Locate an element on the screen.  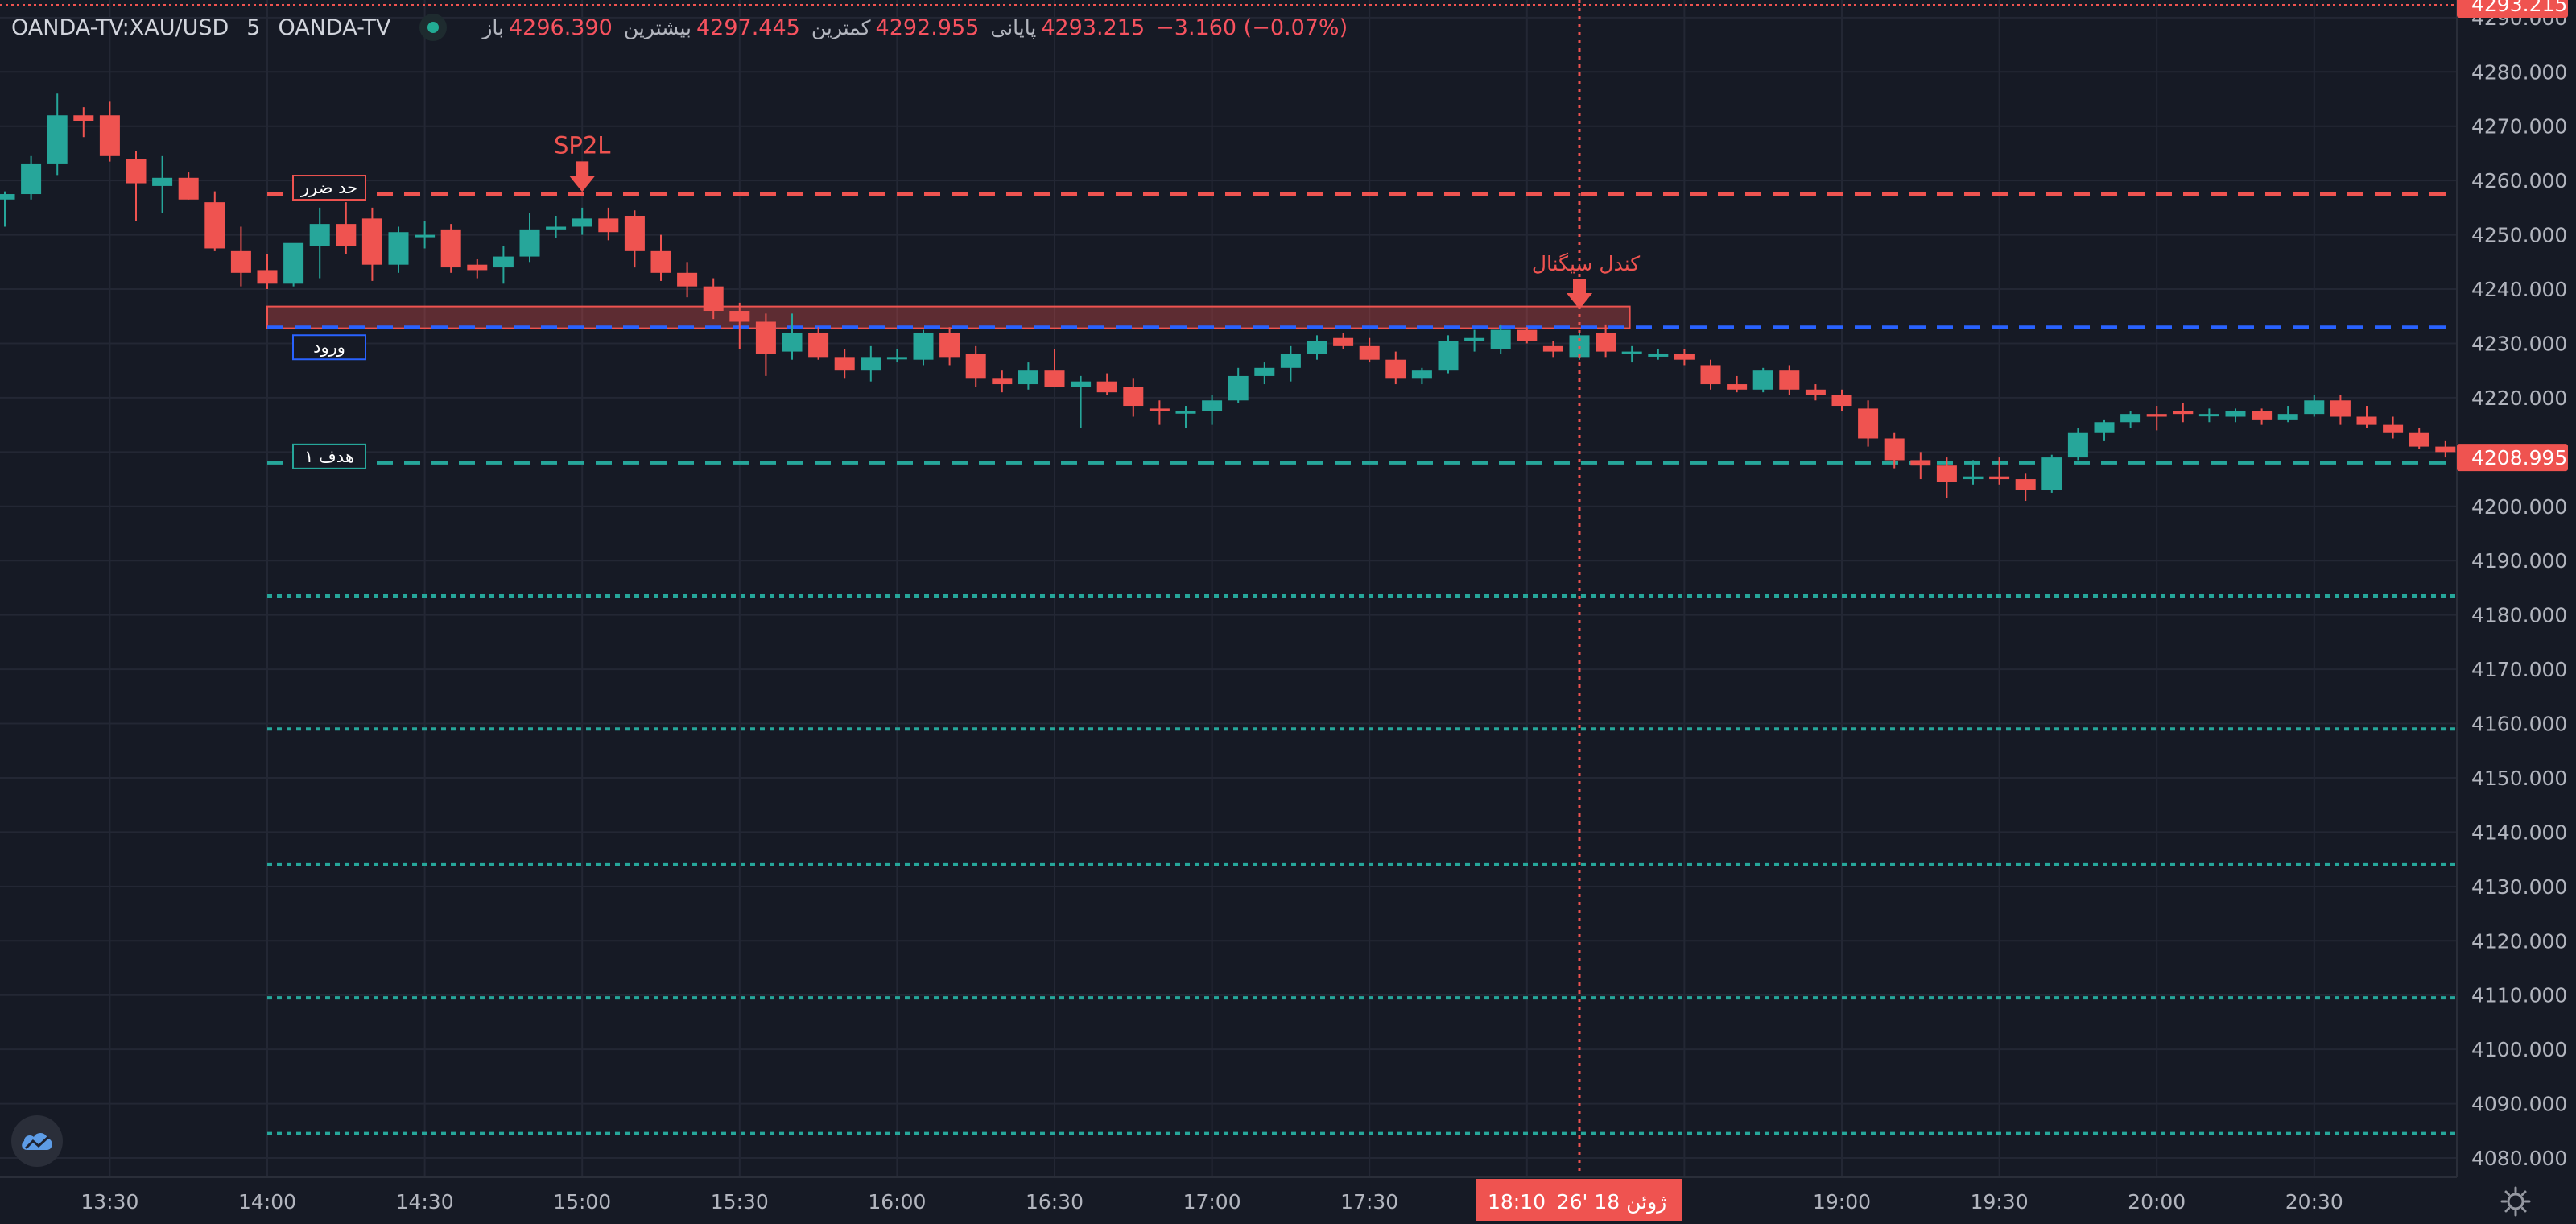
y-tick-label: 4110.000 is located at coordinates (2519, 995).